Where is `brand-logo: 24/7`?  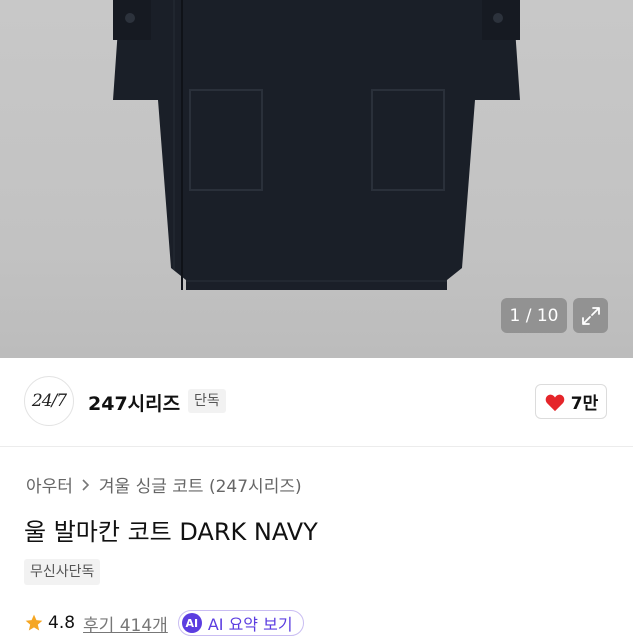
brand-logo: 24/7 is located at coordinates (49, 401).